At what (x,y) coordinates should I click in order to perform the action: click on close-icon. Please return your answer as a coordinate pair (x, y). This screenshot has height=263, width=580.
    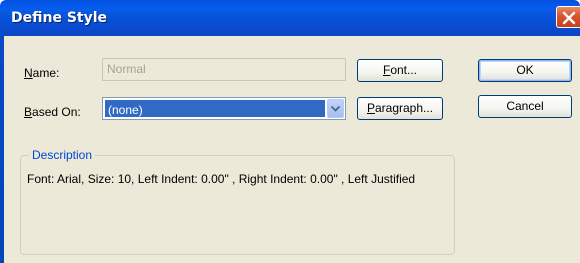
    Looking at the image, I should click on (569, 18).